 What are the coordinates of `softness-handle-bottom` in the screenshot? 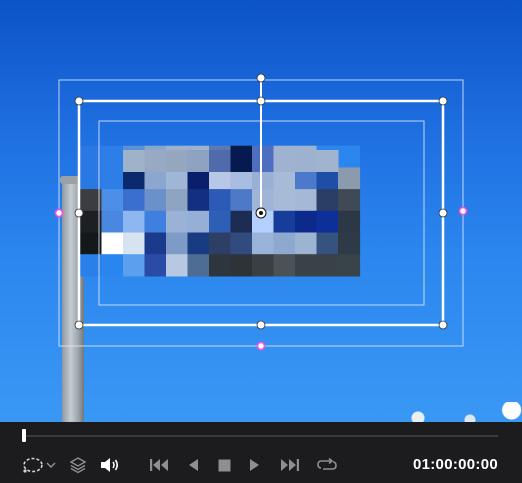 It's located at (261, 346).